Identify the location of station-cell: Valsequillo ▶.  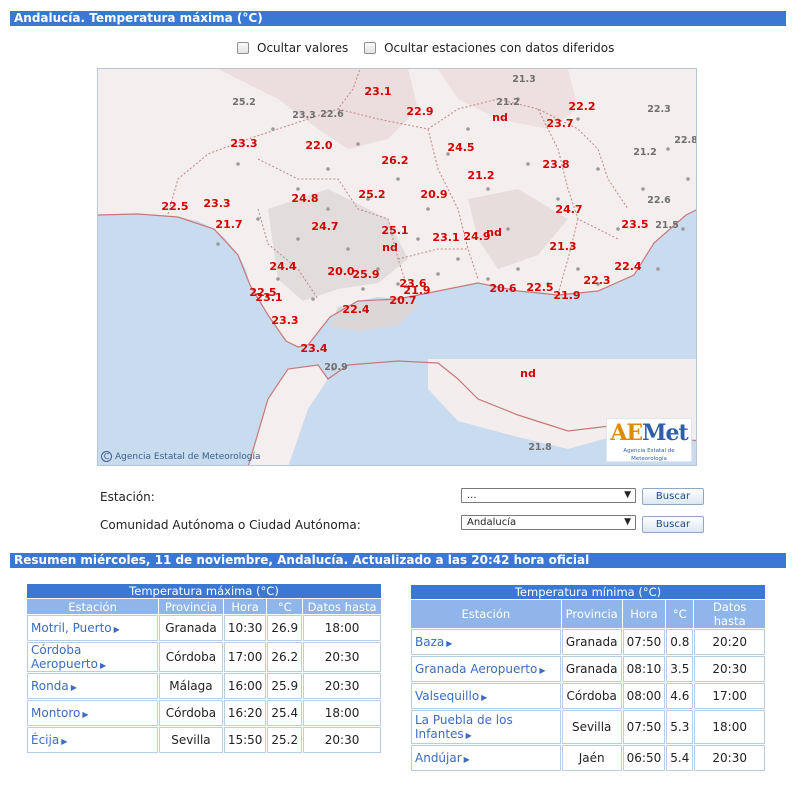
(486, 696).